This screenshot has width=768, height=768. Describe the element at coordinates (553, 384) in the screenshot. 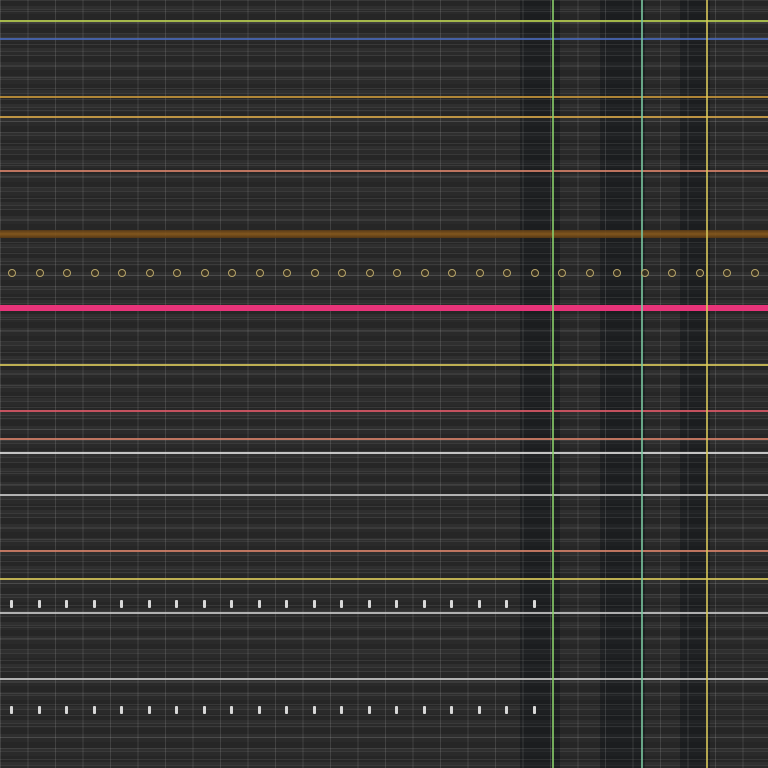

I see `green-vertical-line` at that location.